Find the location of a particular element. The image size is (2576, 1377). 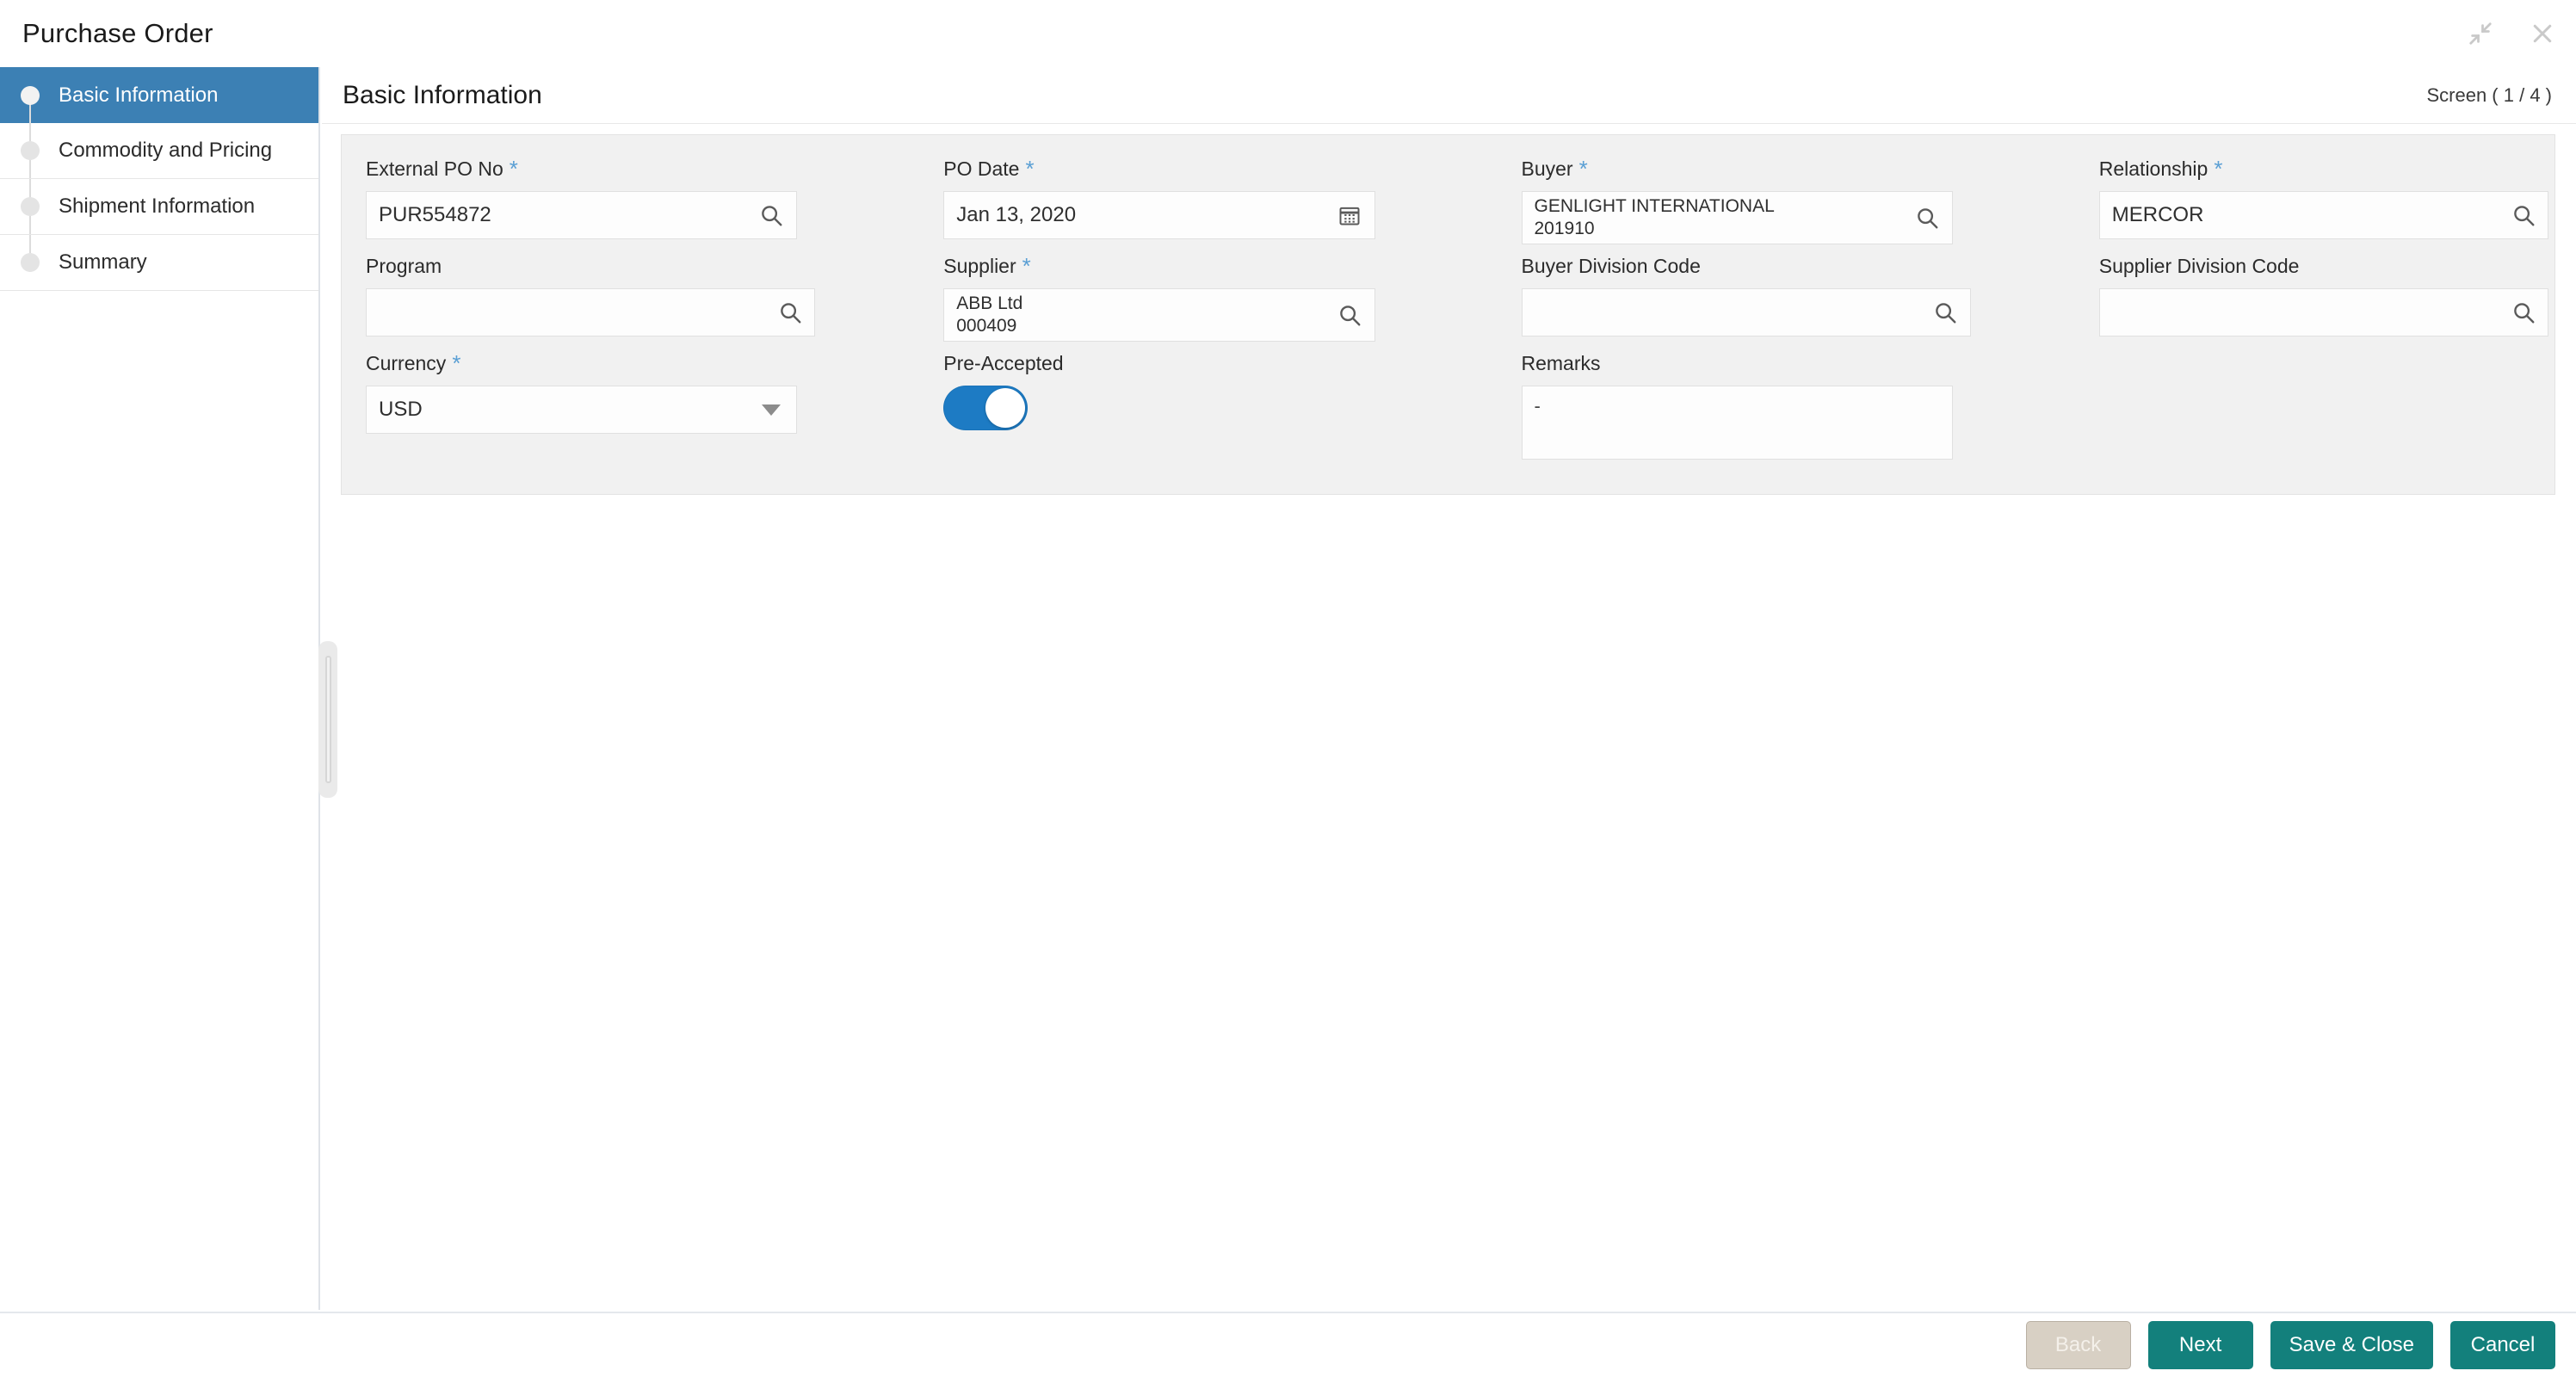

window-titlebar: Purchase Order is located at coordinates (1288, 33).